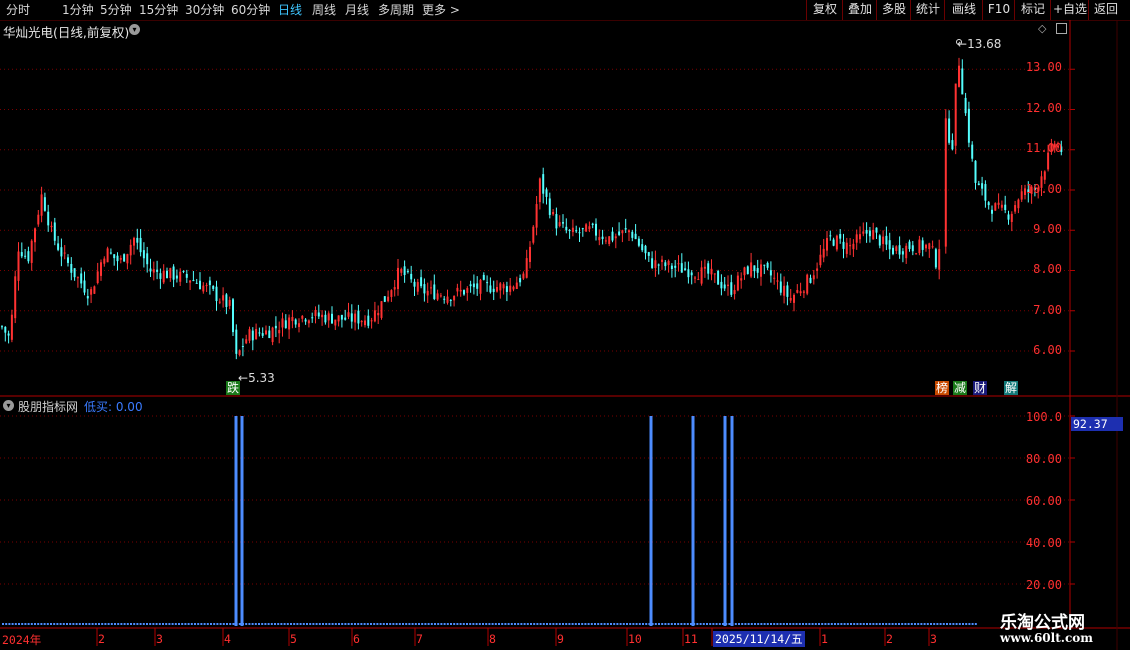 The height and width of the screenshot is (650, 1130). What do you see at coordinates (1047, 350) in the screenshot?
I see `price-axis-label: 6.00` at bounding box center [1047, 350].